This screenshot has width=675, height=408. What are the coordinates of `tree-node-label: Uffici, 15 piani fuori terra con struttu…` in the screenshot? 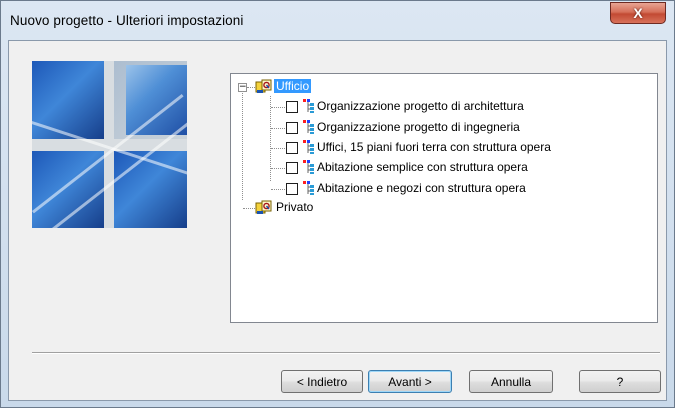 It's located at (434, 147).